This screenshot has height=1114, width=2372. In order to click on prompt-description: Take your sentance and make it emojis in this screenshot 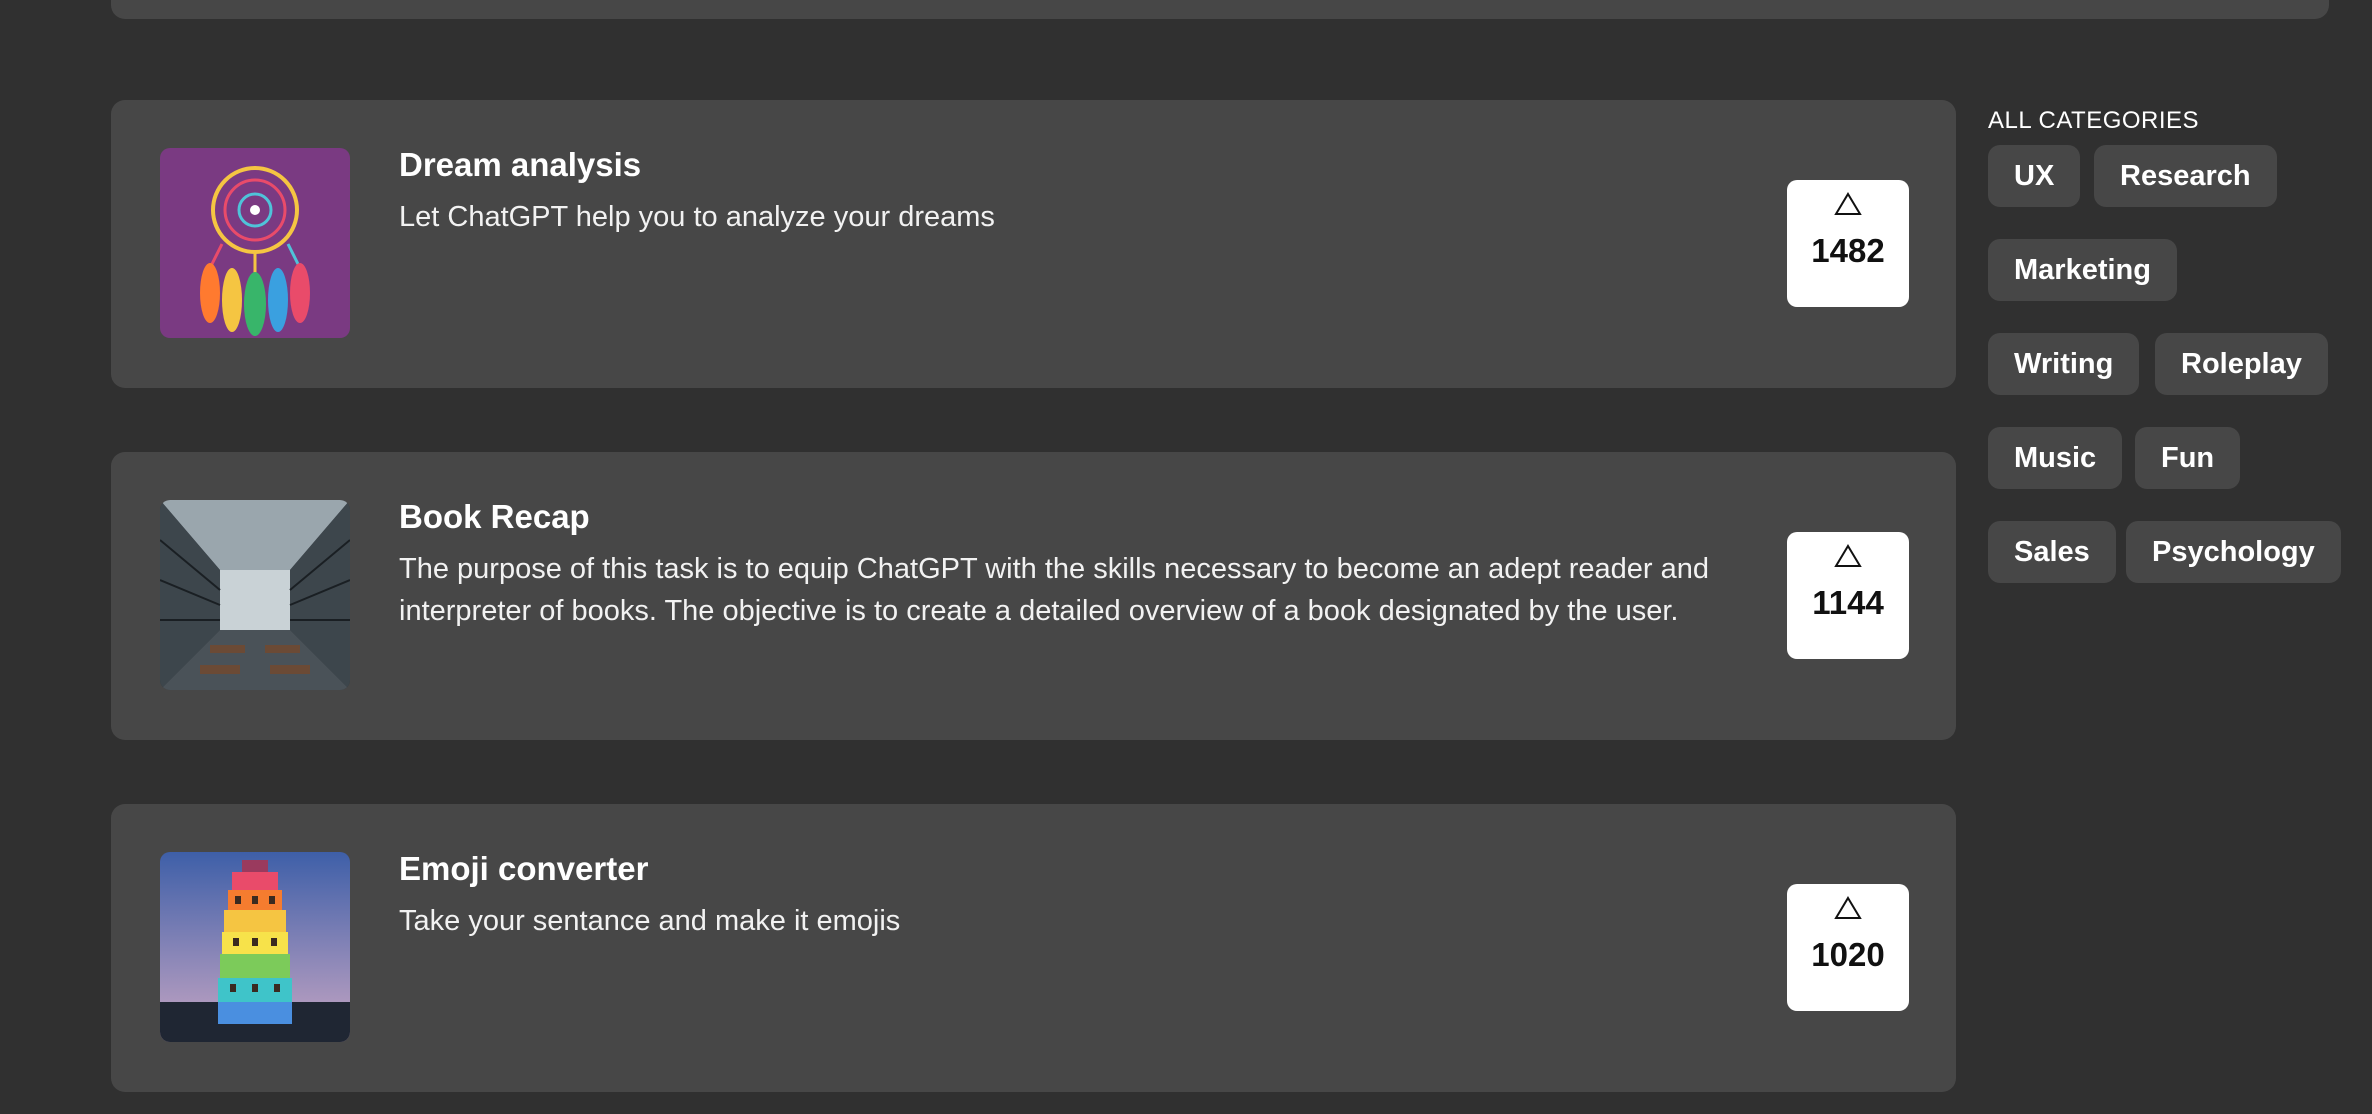, I will do `click(650, 921)`.